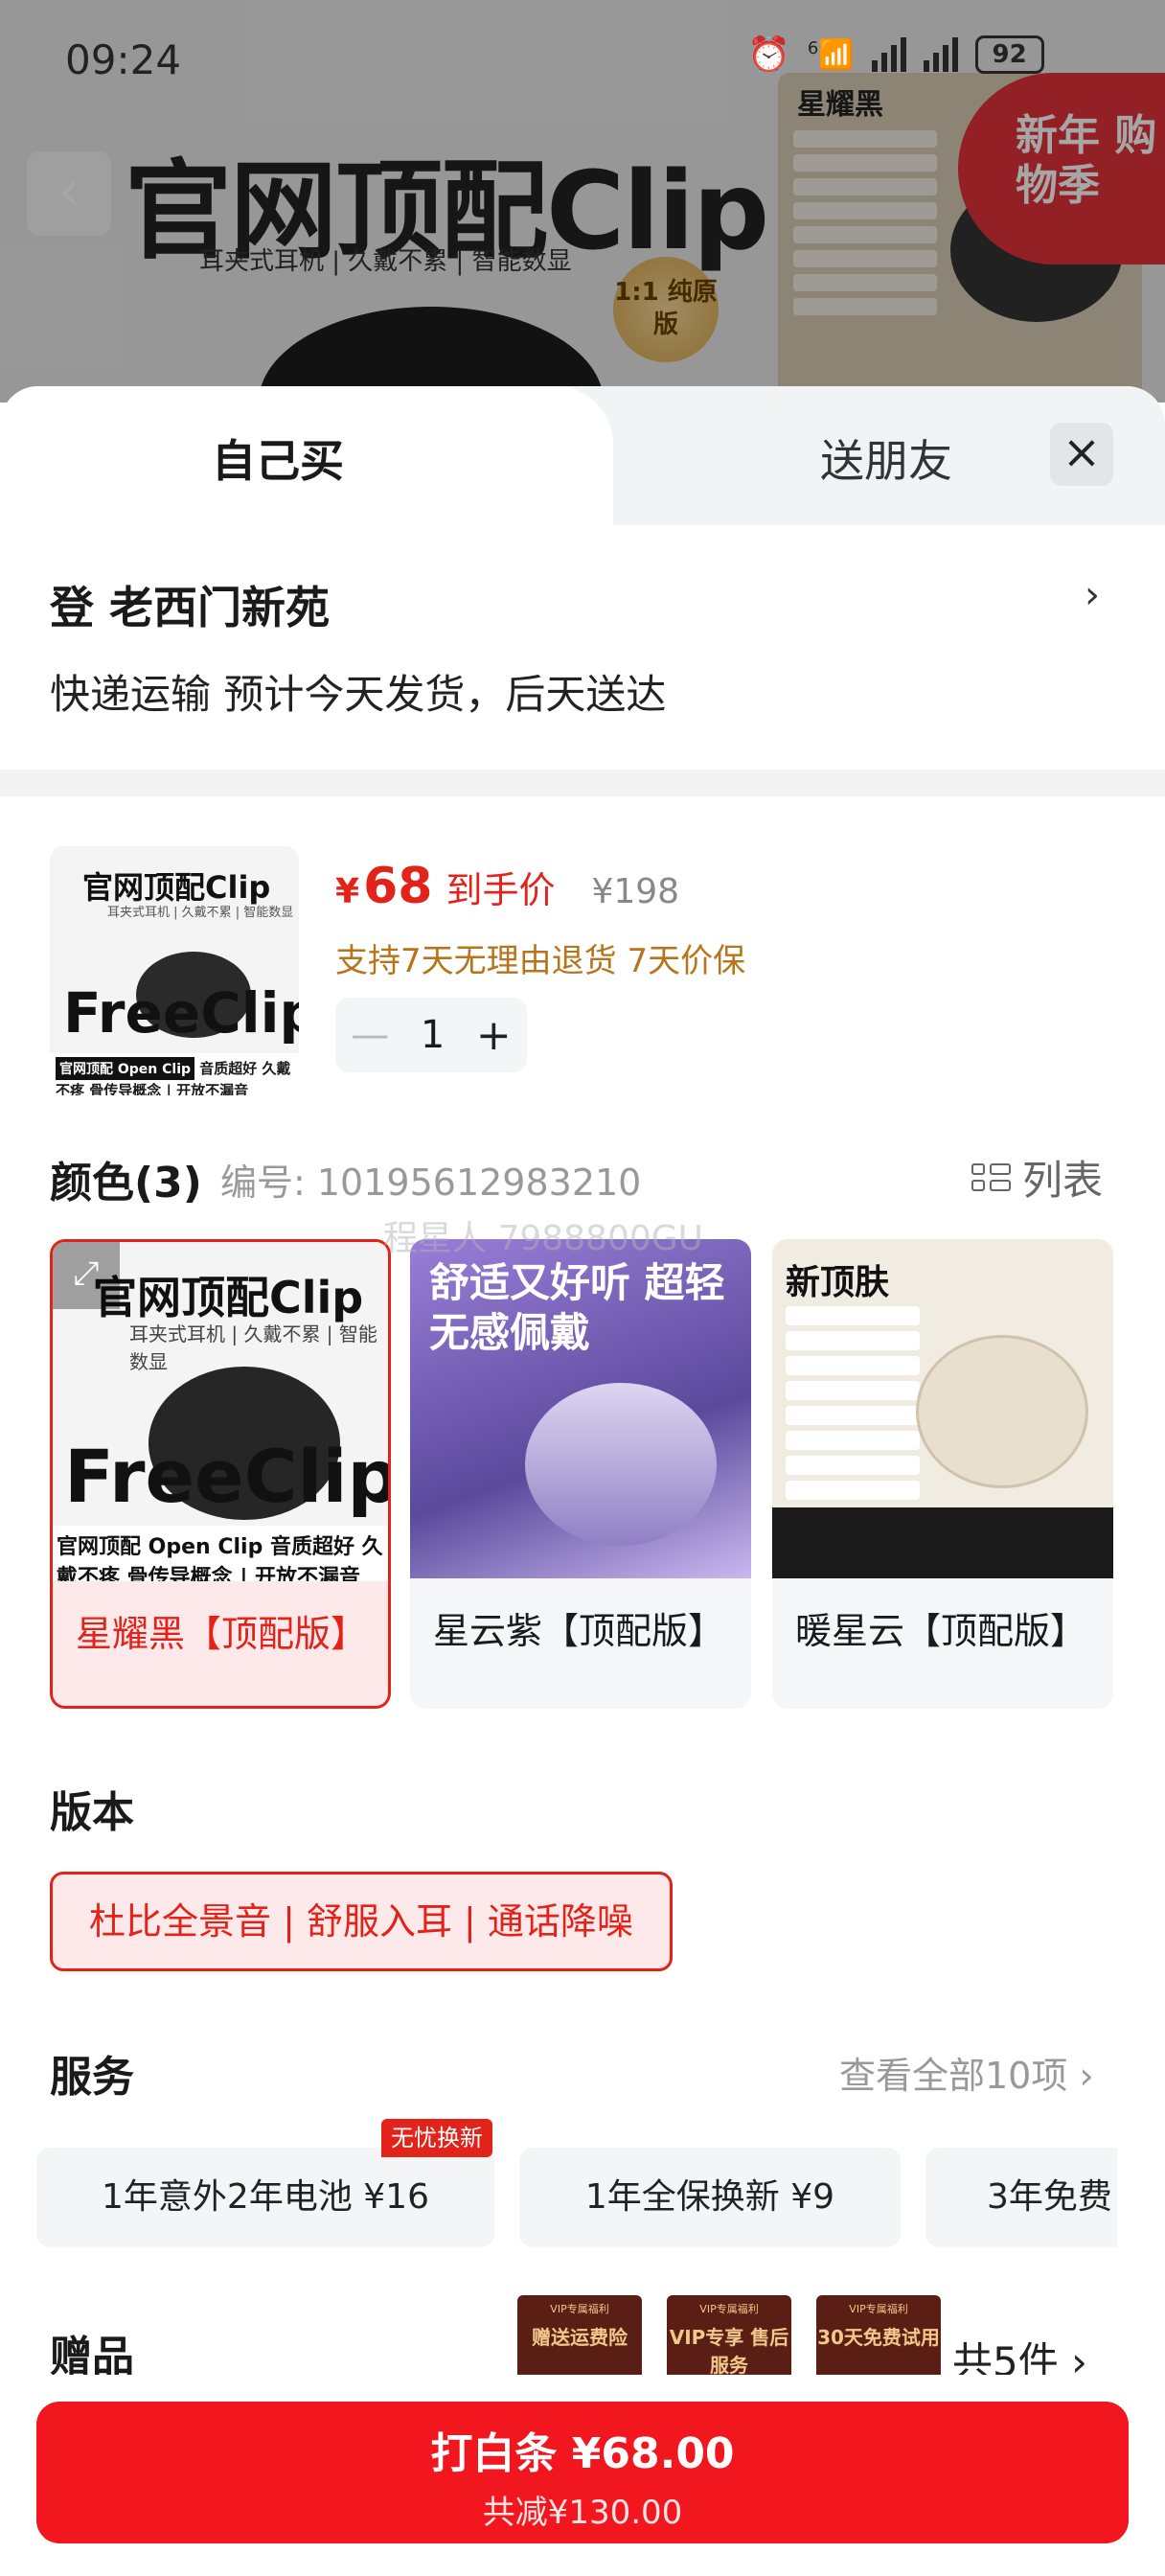 Image resolution: width=1165 pixels, height=2576 pixels. Describe the element at coordinates (582, 2513) in the screenshot. I see `pay-discount: 共减¥130.00` at that location.